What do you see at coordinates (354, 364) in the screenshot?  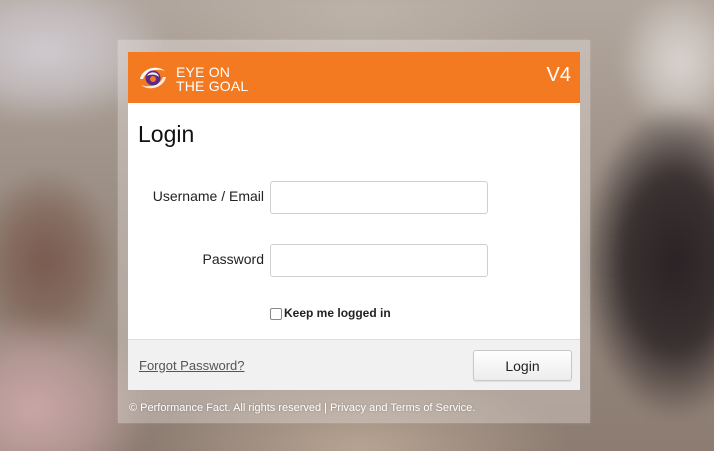 I see `card-footer: Forgot Password? Login` at bounding box center [354, 364].